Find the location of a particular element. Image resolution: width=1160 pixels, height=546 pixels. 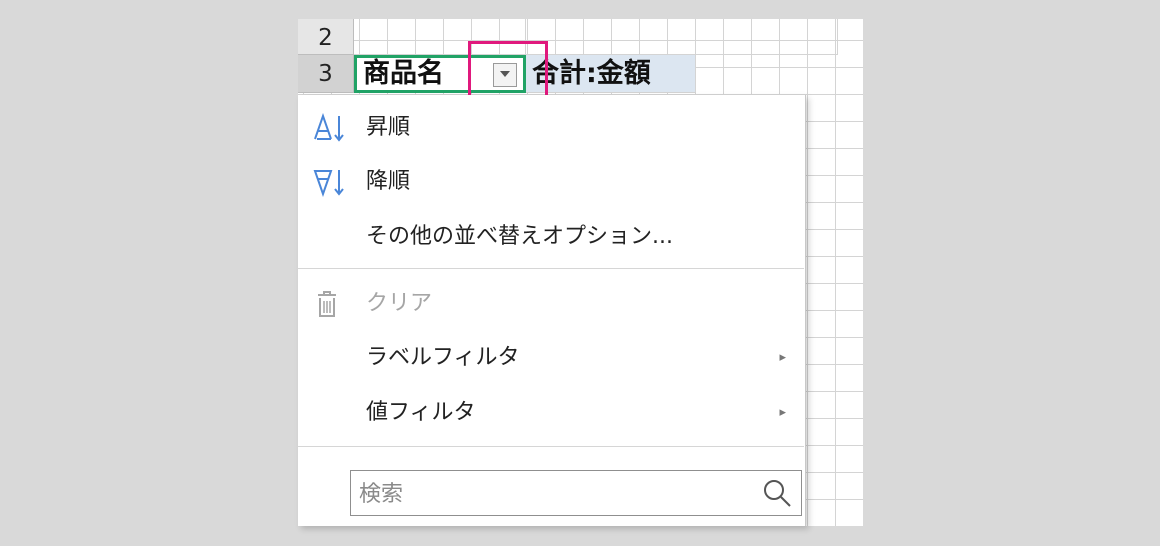

sort-ascending-icon is located at coordinates (329, 127).